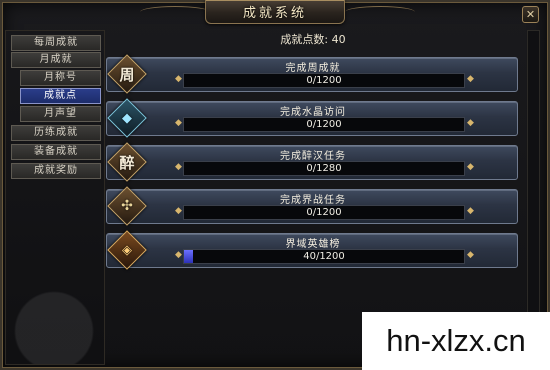 This screenshot has width=550, height=370. What do you see at coordinates (313, 68) in the screenshot?
I see `achievement-title: 完成周成就` at bounding box center [313, 68].